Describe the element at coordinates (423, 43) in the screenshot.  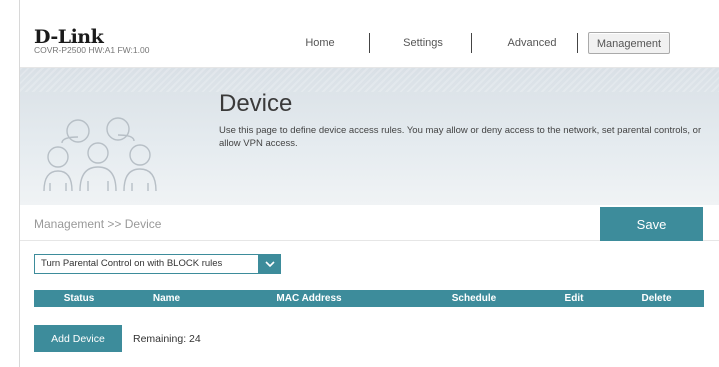
I see `nav-settings: Settings` at that location.